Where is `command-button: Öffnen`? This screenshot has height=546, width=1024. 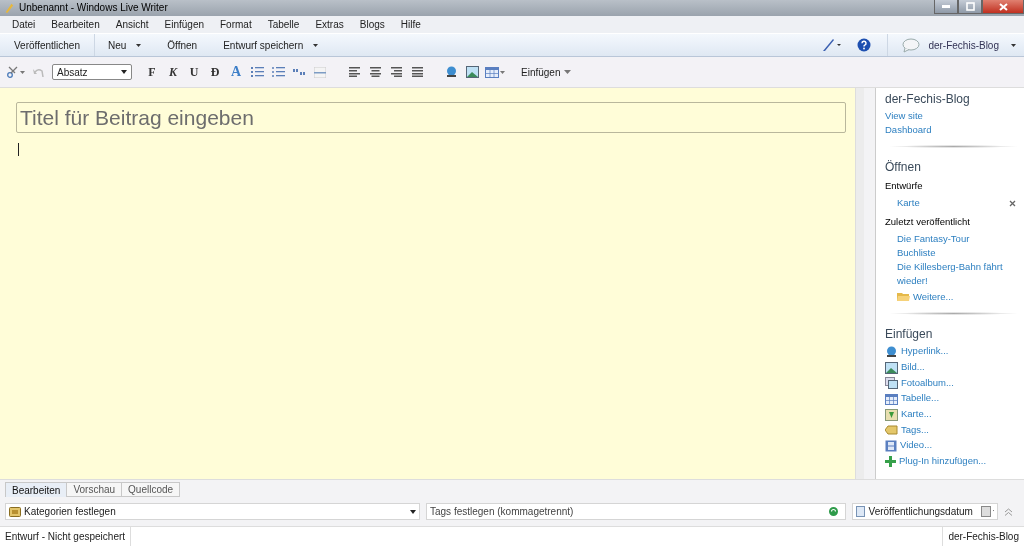 command-button: Öffnen is located at coordinates (182, 45).